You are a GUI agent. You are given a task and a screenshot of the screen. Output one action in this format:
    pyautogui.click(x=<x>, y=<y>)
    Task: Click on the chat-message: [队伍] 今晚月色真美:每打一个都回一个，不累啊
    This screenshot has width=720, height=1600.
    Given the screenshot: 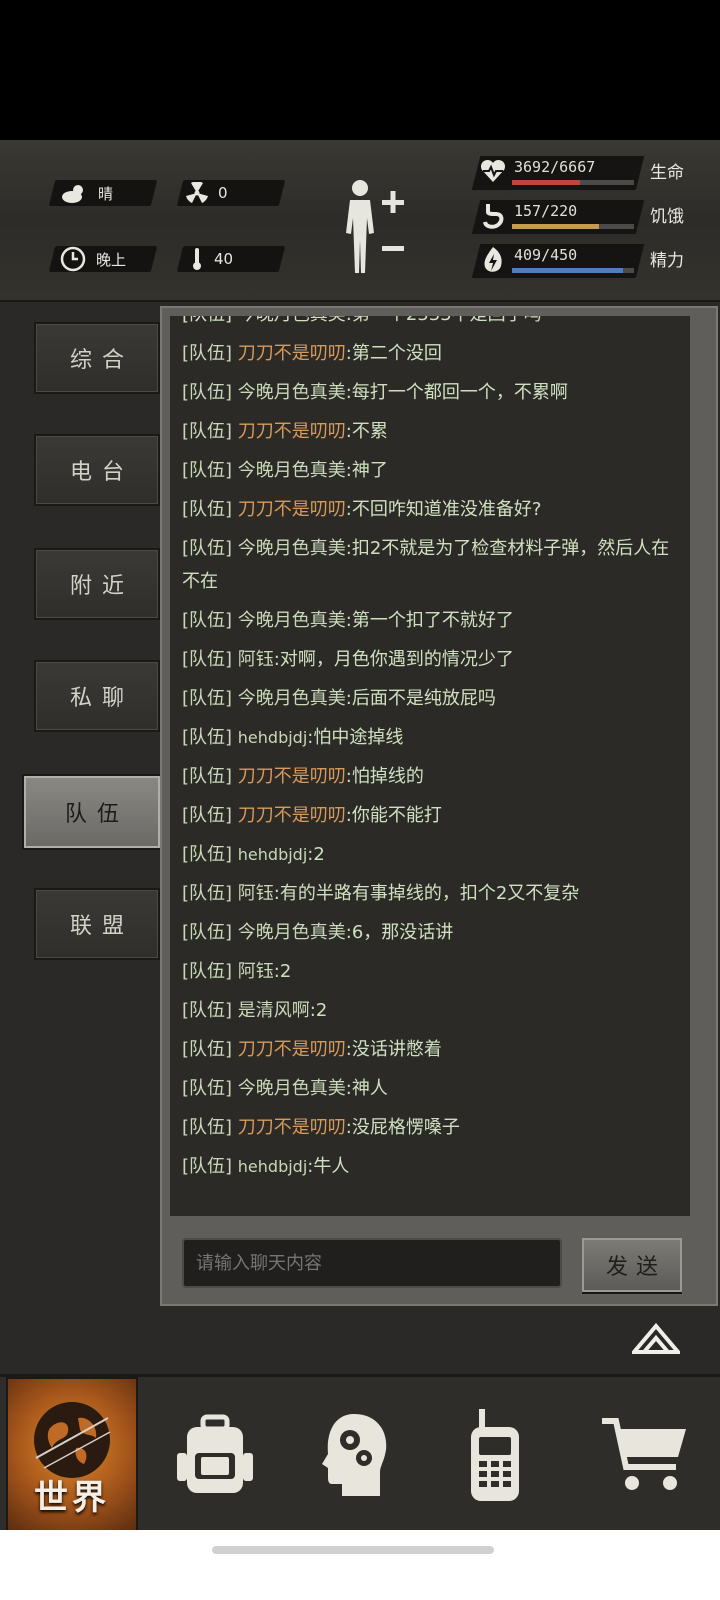 What is the action you would take?
    pyautogui.click(x=430, y=392)
    